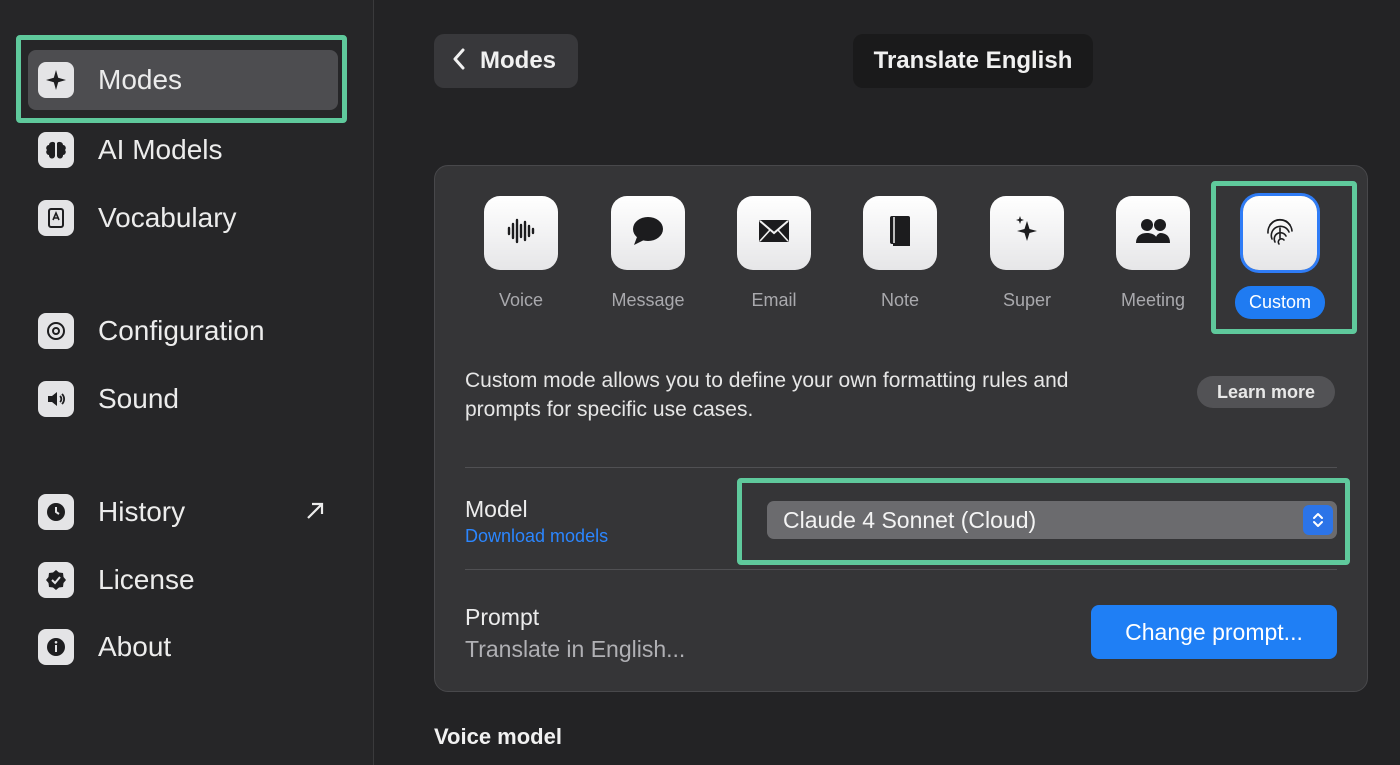 This screenshot has width=1400, height=765. I want to click on back-button: Modes, so click(506, 61).